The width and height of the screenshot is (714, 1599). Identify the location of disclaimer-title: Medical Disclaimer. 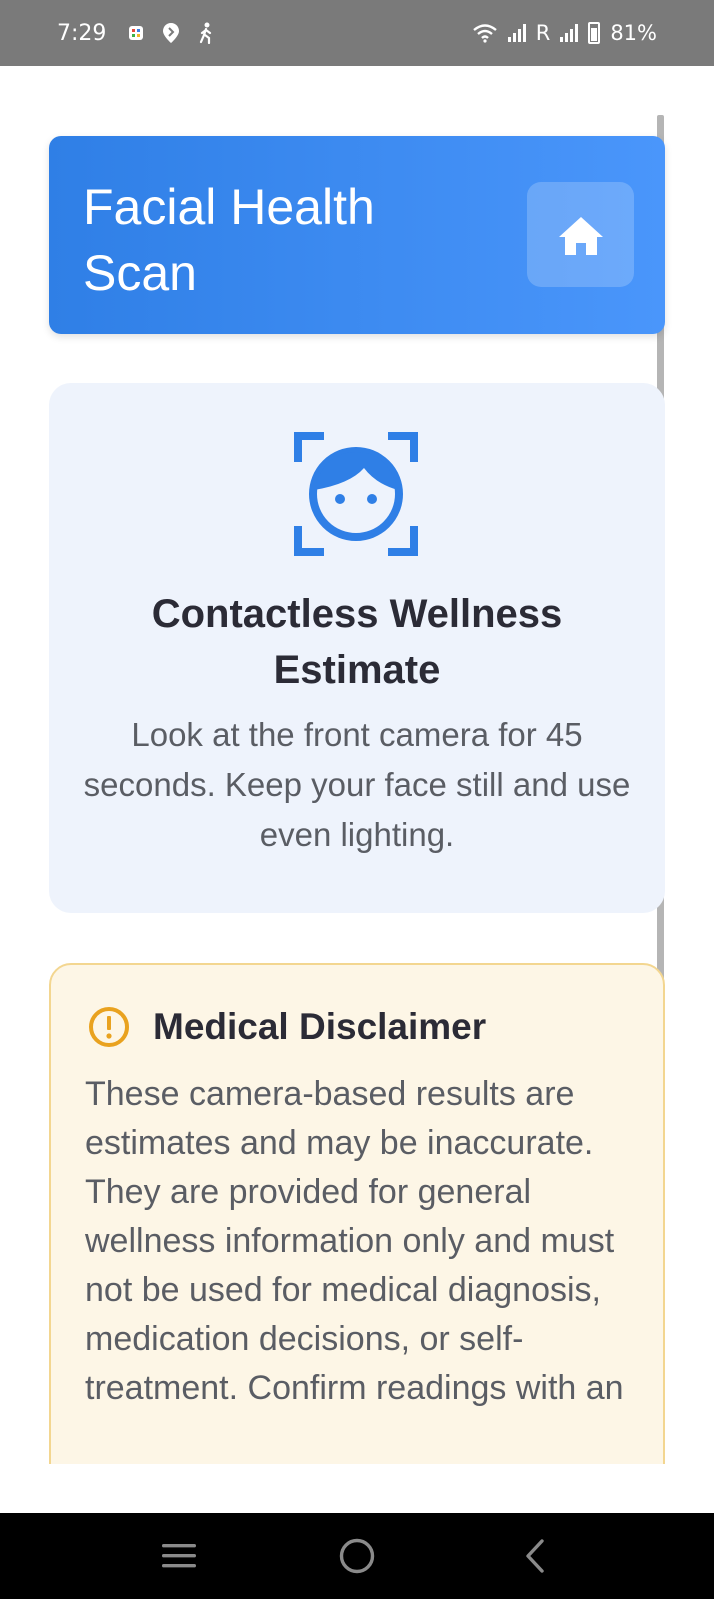
(320, 1026).